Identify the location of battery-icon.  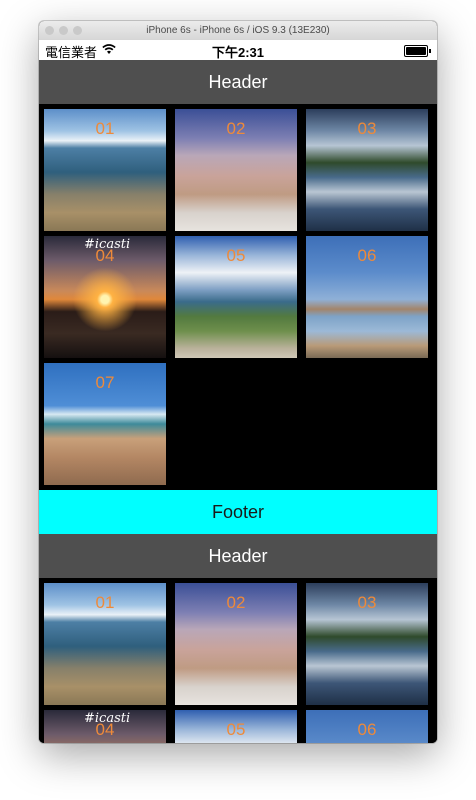
(417, 51).